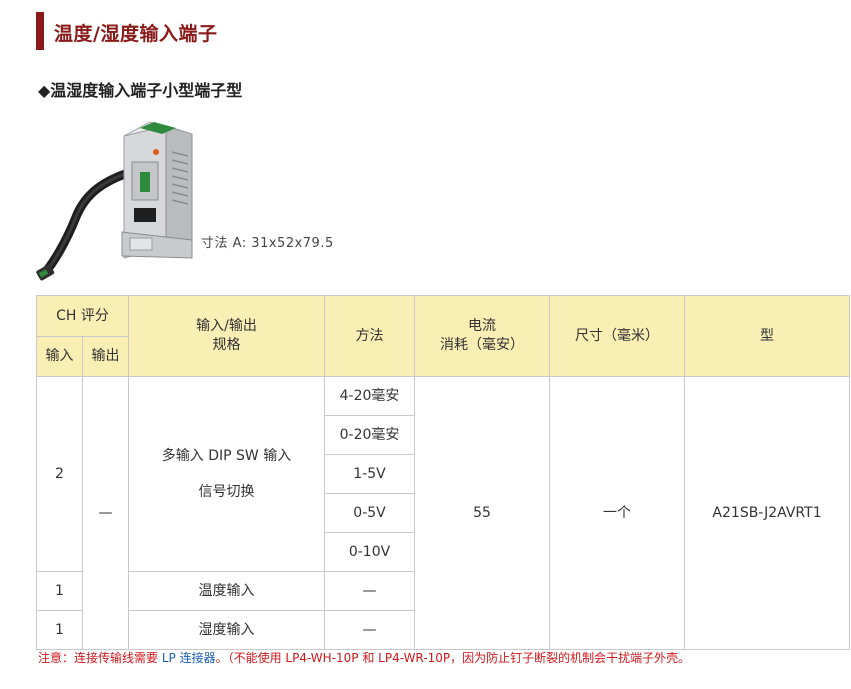 This screenshot has height=689, width=851. Describe the element at coordinates (114, 201) in the screenshot. I see `terminal-product-image` at that location.